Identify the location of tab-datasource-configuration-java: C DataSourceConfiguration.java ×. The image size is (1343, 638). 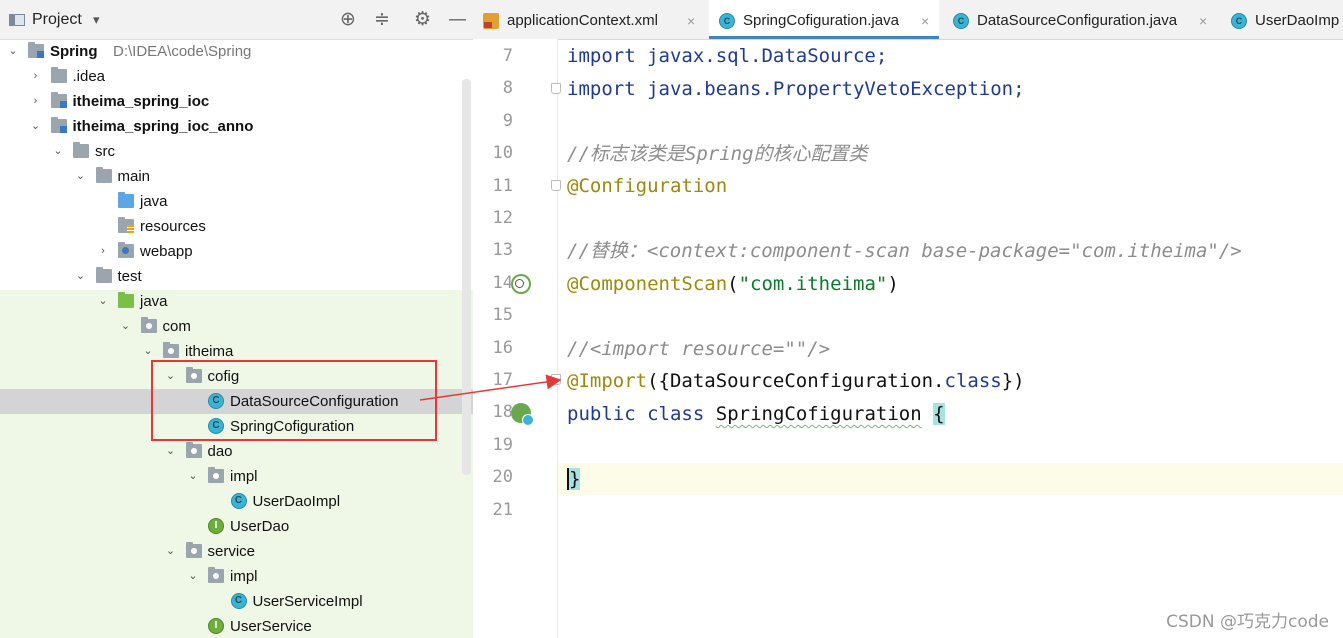
(1081, 19).